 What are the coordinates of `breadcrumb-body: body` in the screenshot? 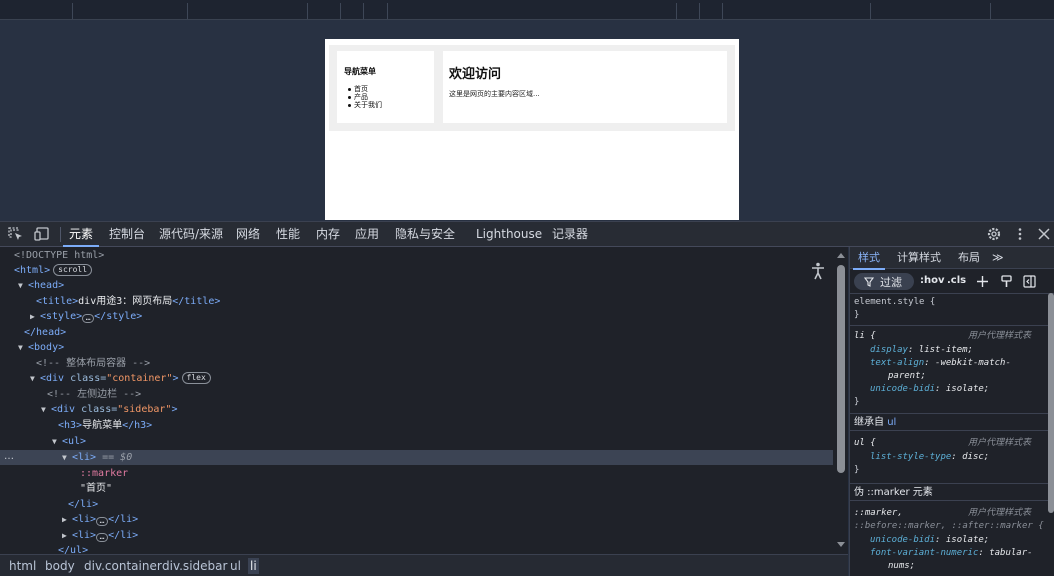 It's located at (60, 566).